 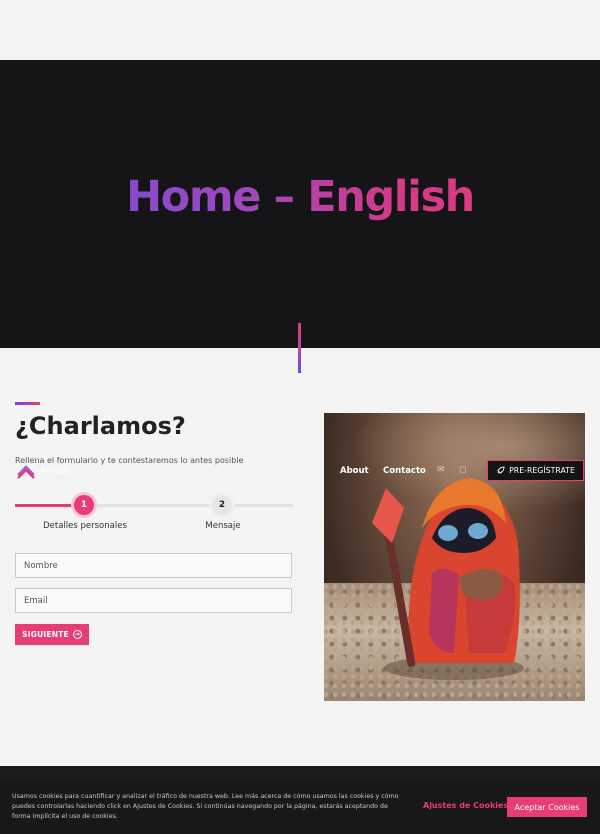 What do you see at coordinates (55, 470) in the screenshot?
I see `logo-text: Arcade` at bounding box center [55, 470].